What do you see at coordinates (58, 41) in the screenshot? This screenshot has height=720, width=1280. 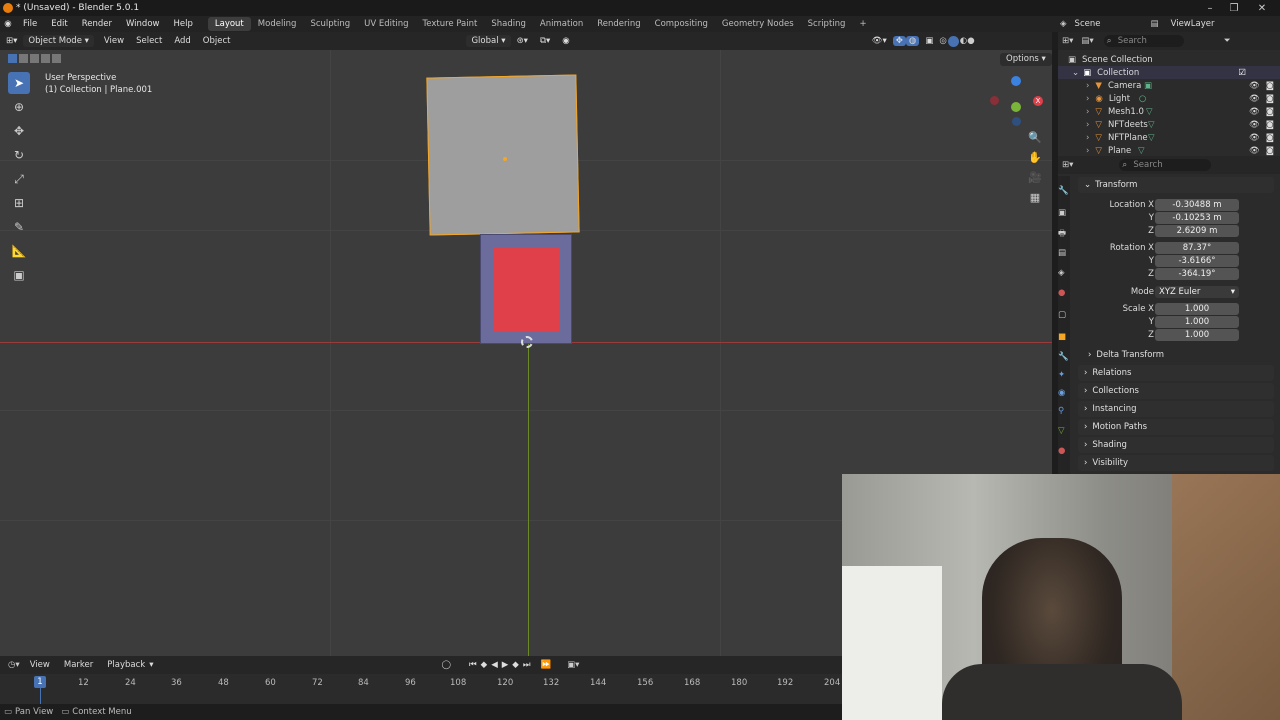 I see `mode-dropdown: Object Mode ▾` at bounding box center [58, 41].